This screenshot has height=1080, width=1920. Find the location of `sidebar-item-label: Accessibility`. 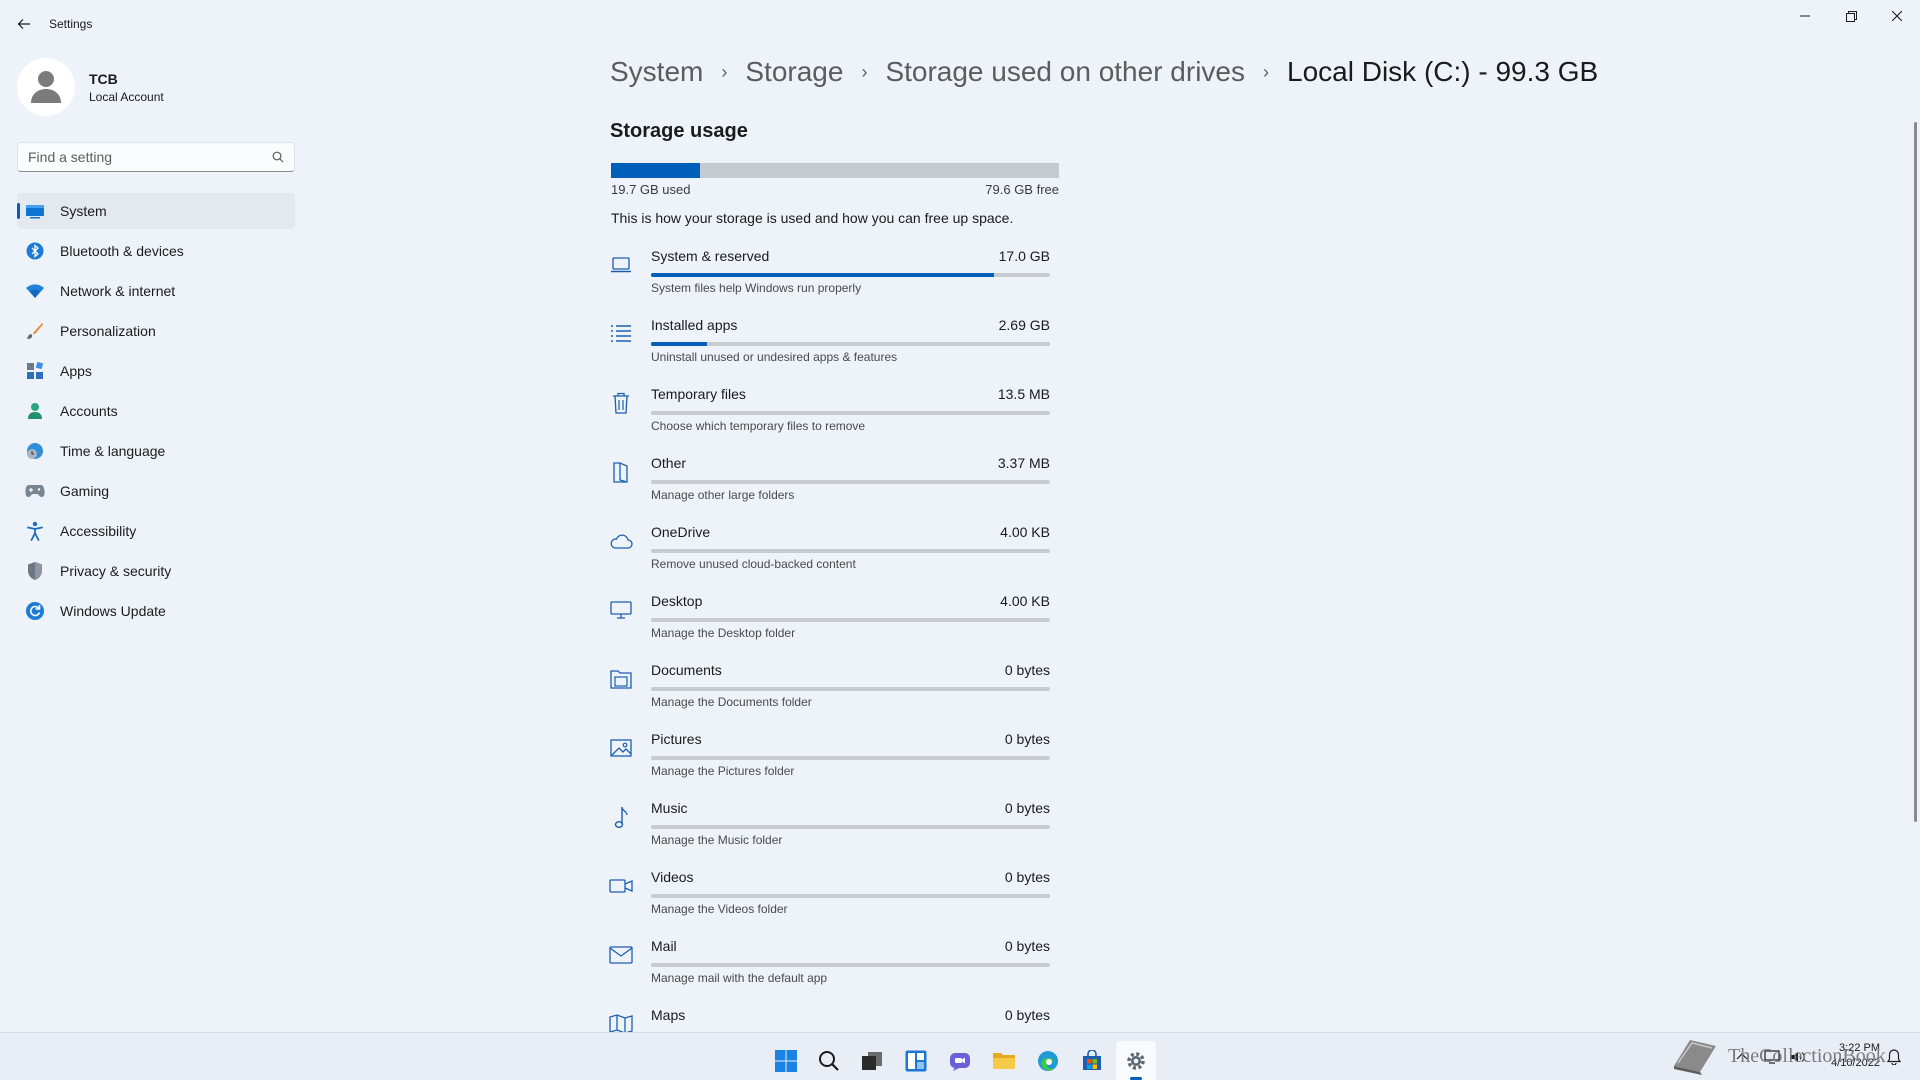

sidebar-item-label: Accessibility is located at coordinates (98, 531).